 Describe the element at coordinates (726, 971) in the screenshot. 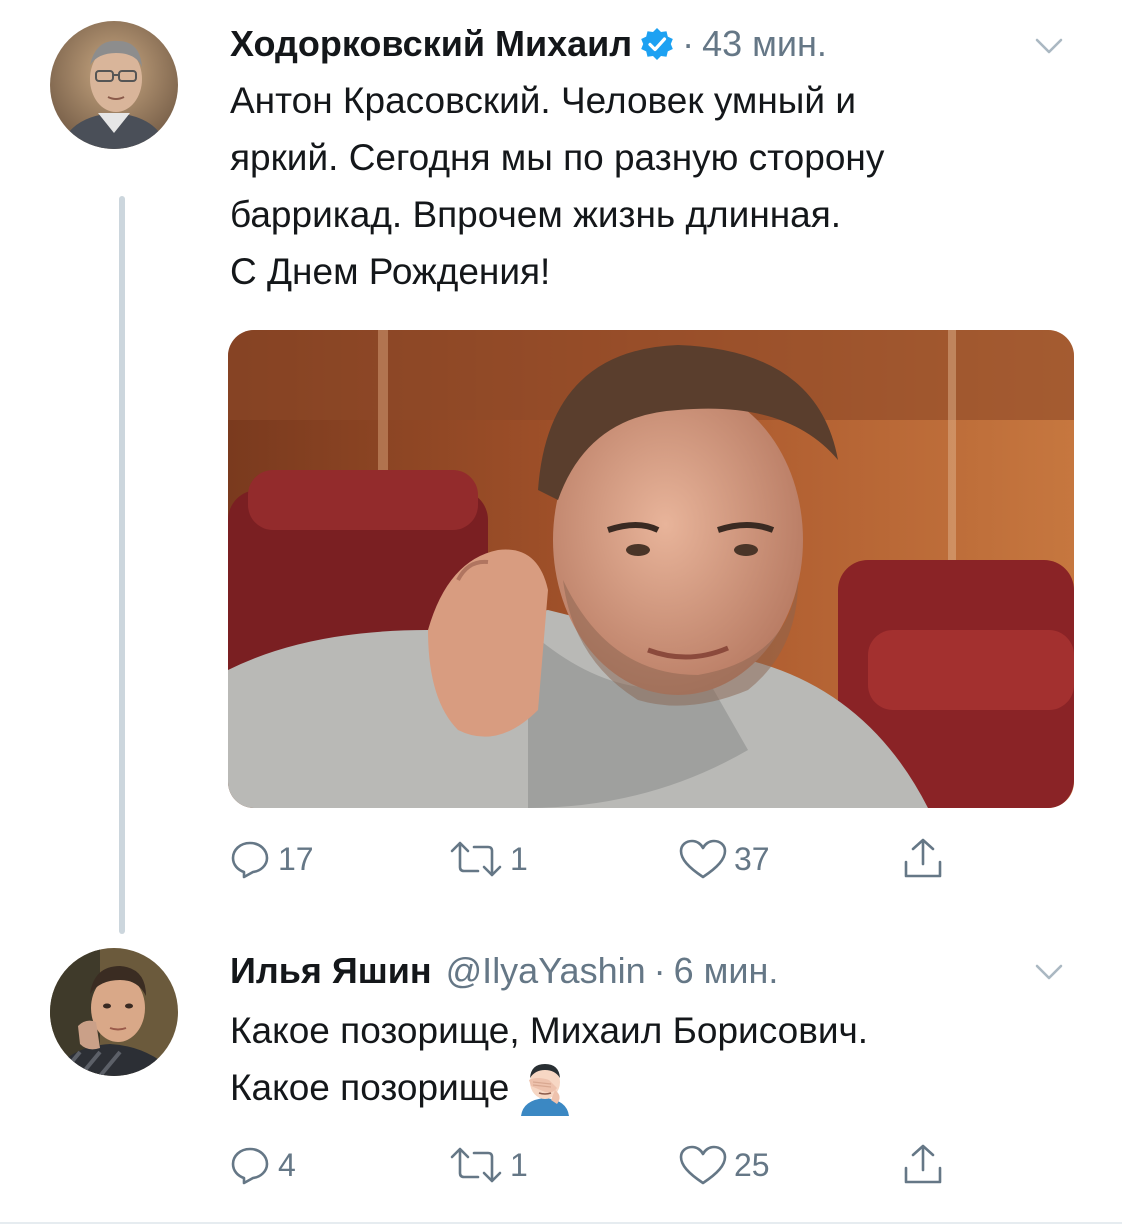

I see `timestamp: 6 мин.` at that location.